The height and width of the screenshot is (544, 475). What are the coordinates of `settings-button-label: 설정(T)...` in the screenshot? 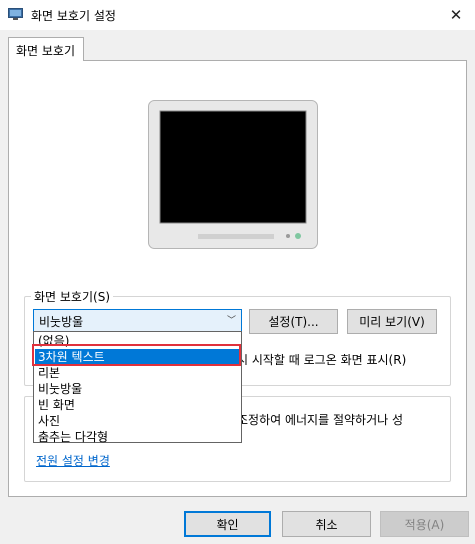 It's located at (293, 322).